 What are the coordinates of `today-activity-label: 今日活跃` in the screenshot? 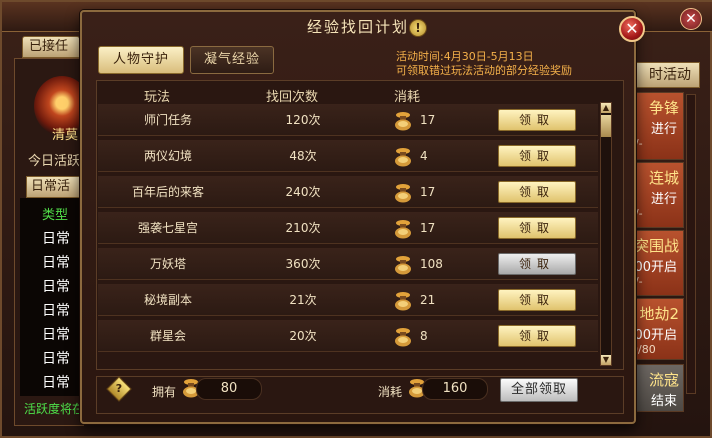 It's located at (54, 161).